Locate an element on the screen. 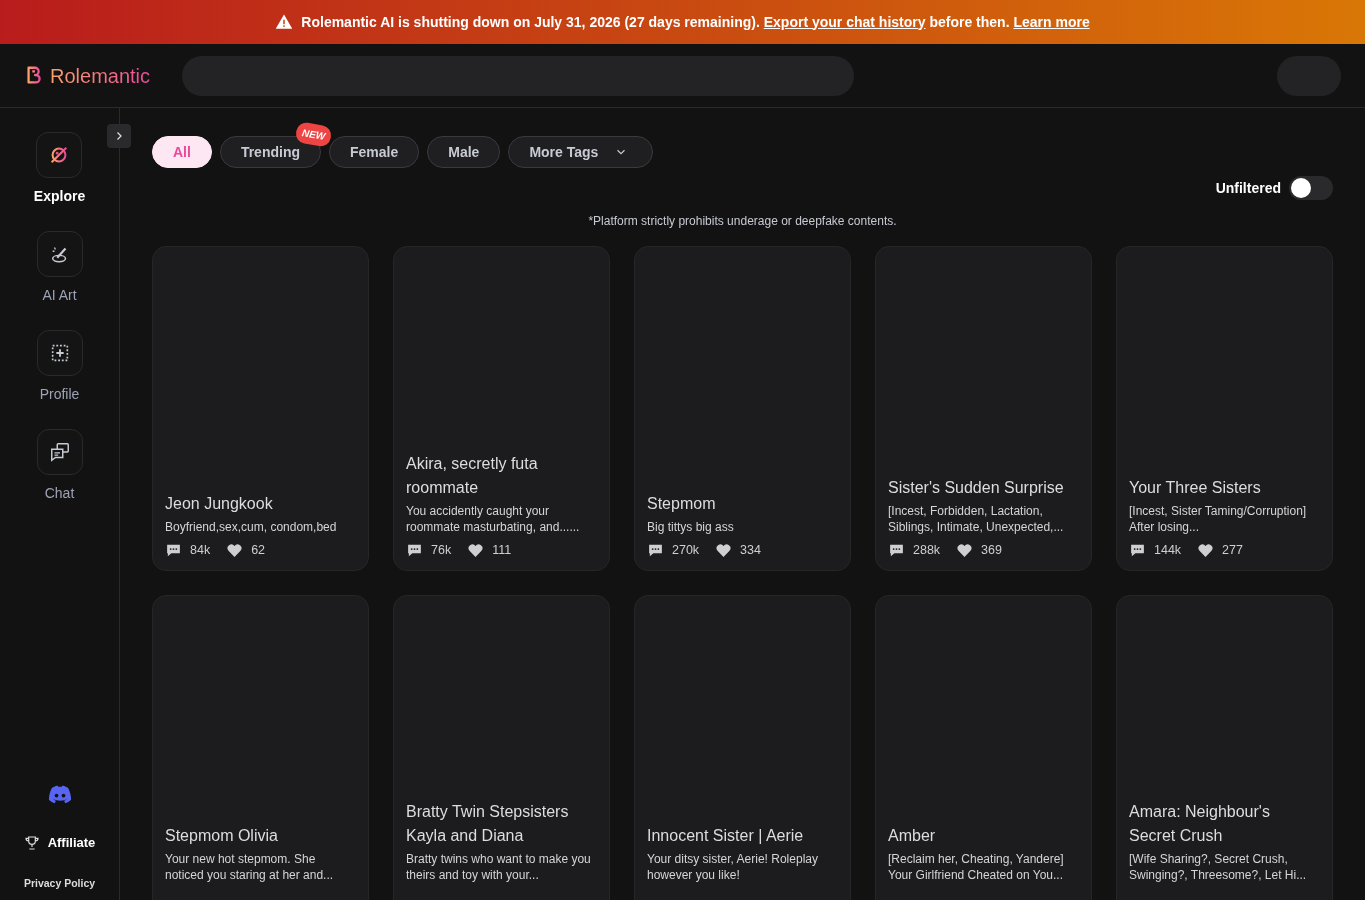  filter-chip: Male is located at coordinates (464, 152).